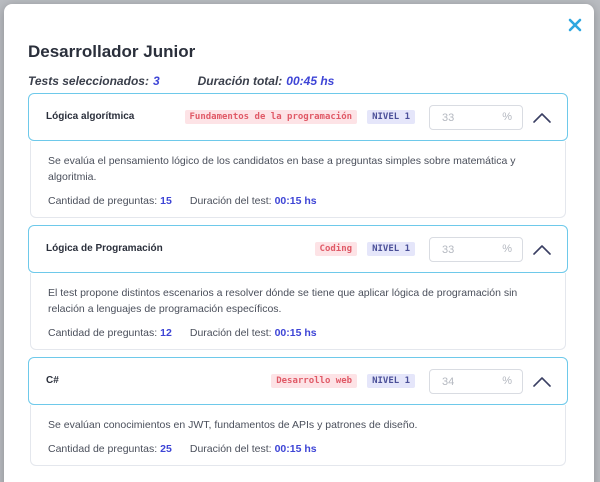 This screenshot has width=600, height=482. What do you see at coordinates (310, 81) in the screenshot?
I see `total-duration-value: 00:45 hs` at bounding box center [310, 81].